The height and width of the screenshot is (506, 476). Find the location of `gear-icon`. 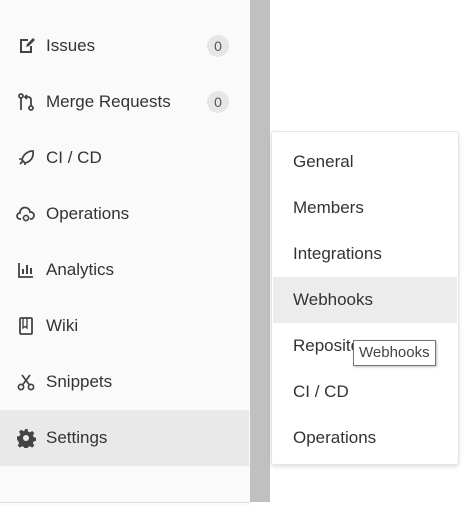

gear-icon is located at coordinates (26, 438).